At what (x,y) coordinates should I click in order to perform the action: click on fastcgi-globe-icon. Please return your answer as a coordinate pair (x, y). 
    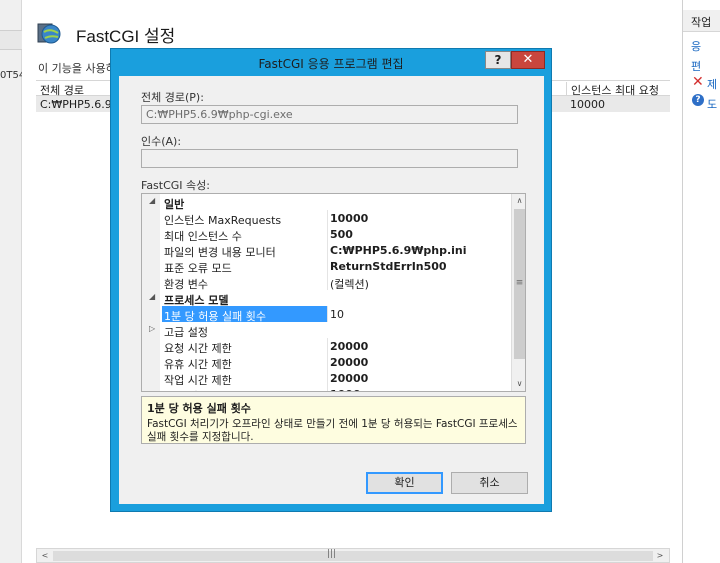
    Looking at the image, I should click on (49, 33).